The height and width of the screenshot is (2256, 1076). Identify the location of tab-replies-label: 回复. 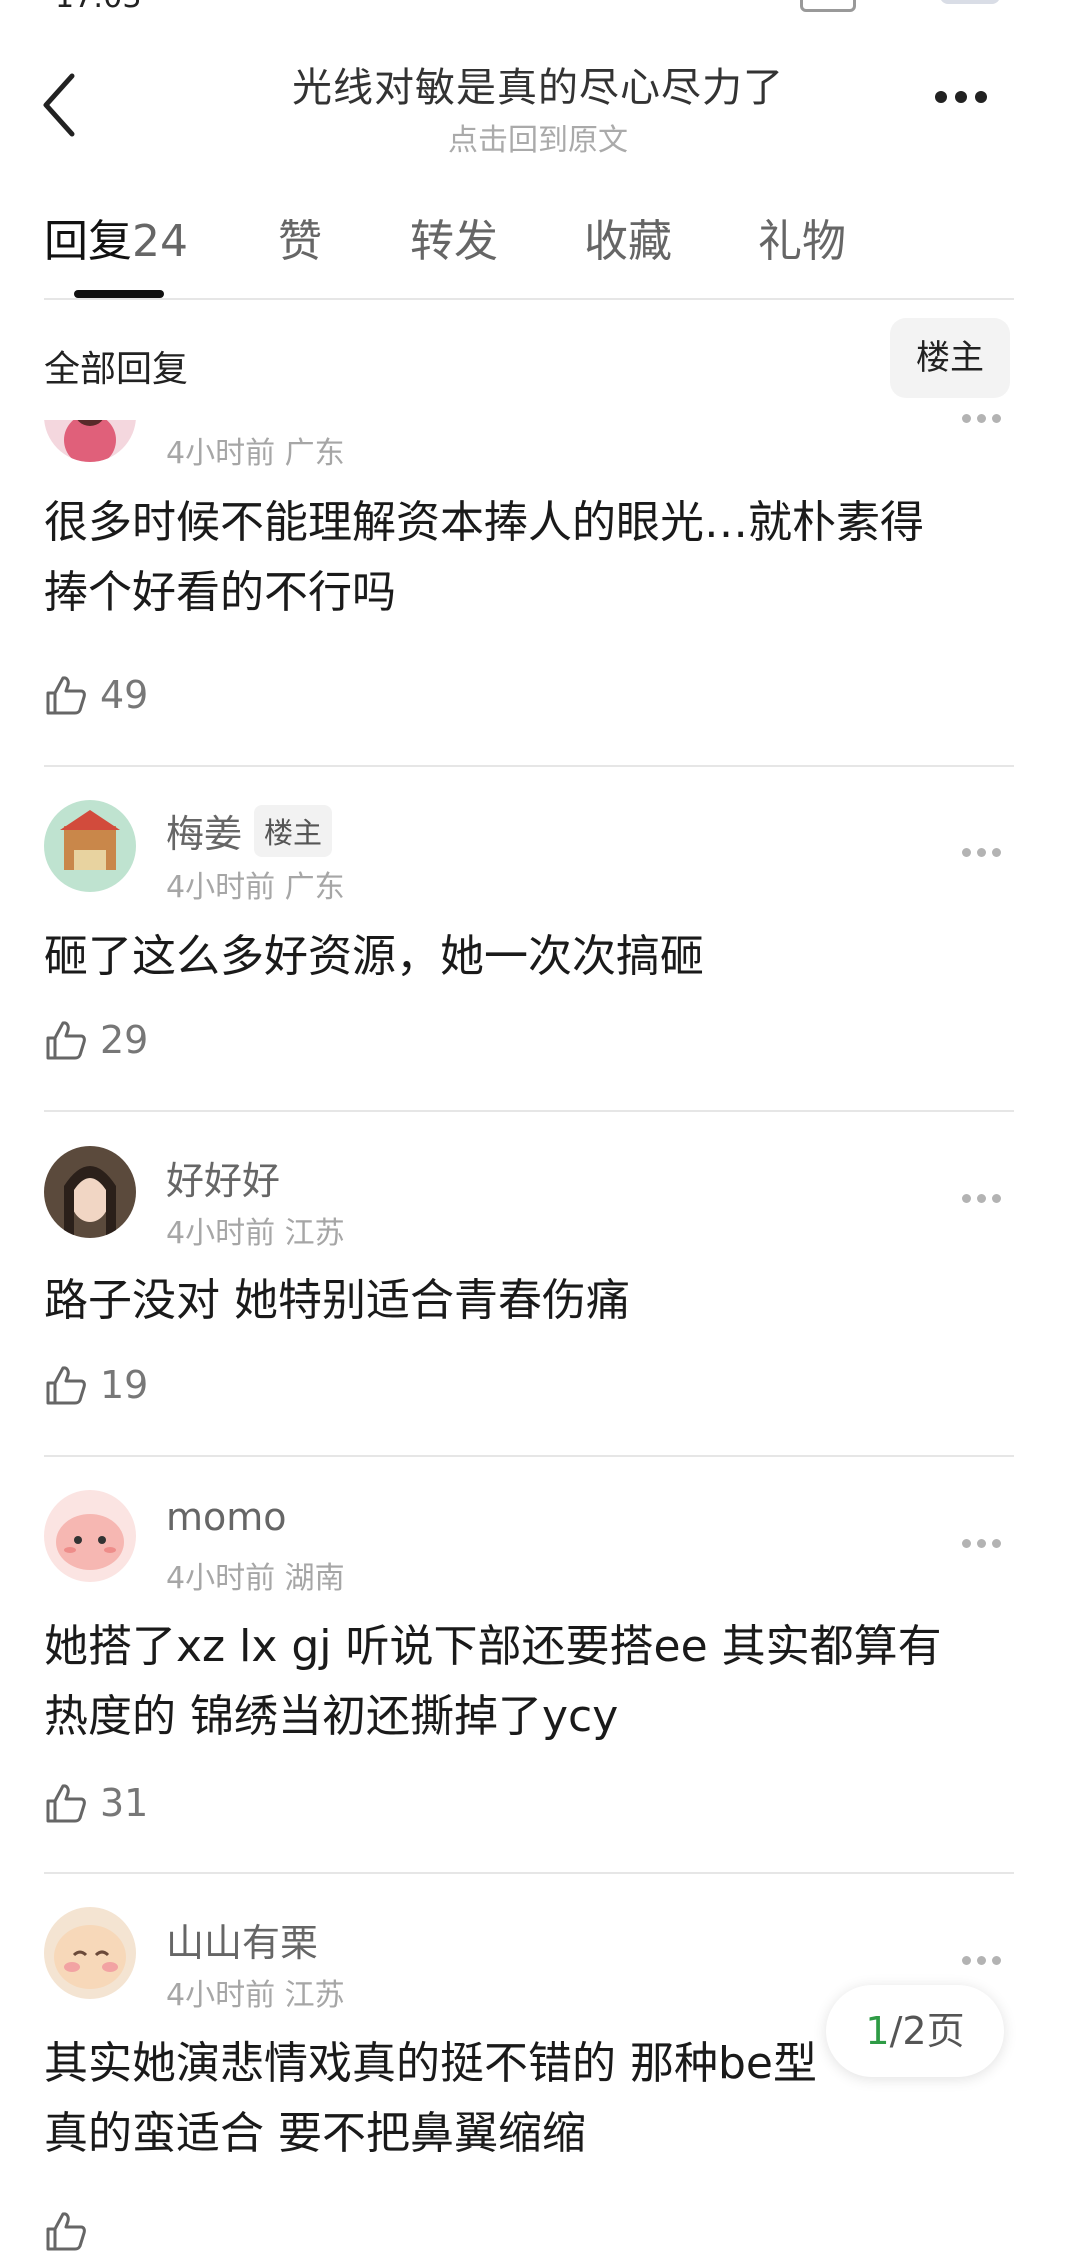
(88, 241).